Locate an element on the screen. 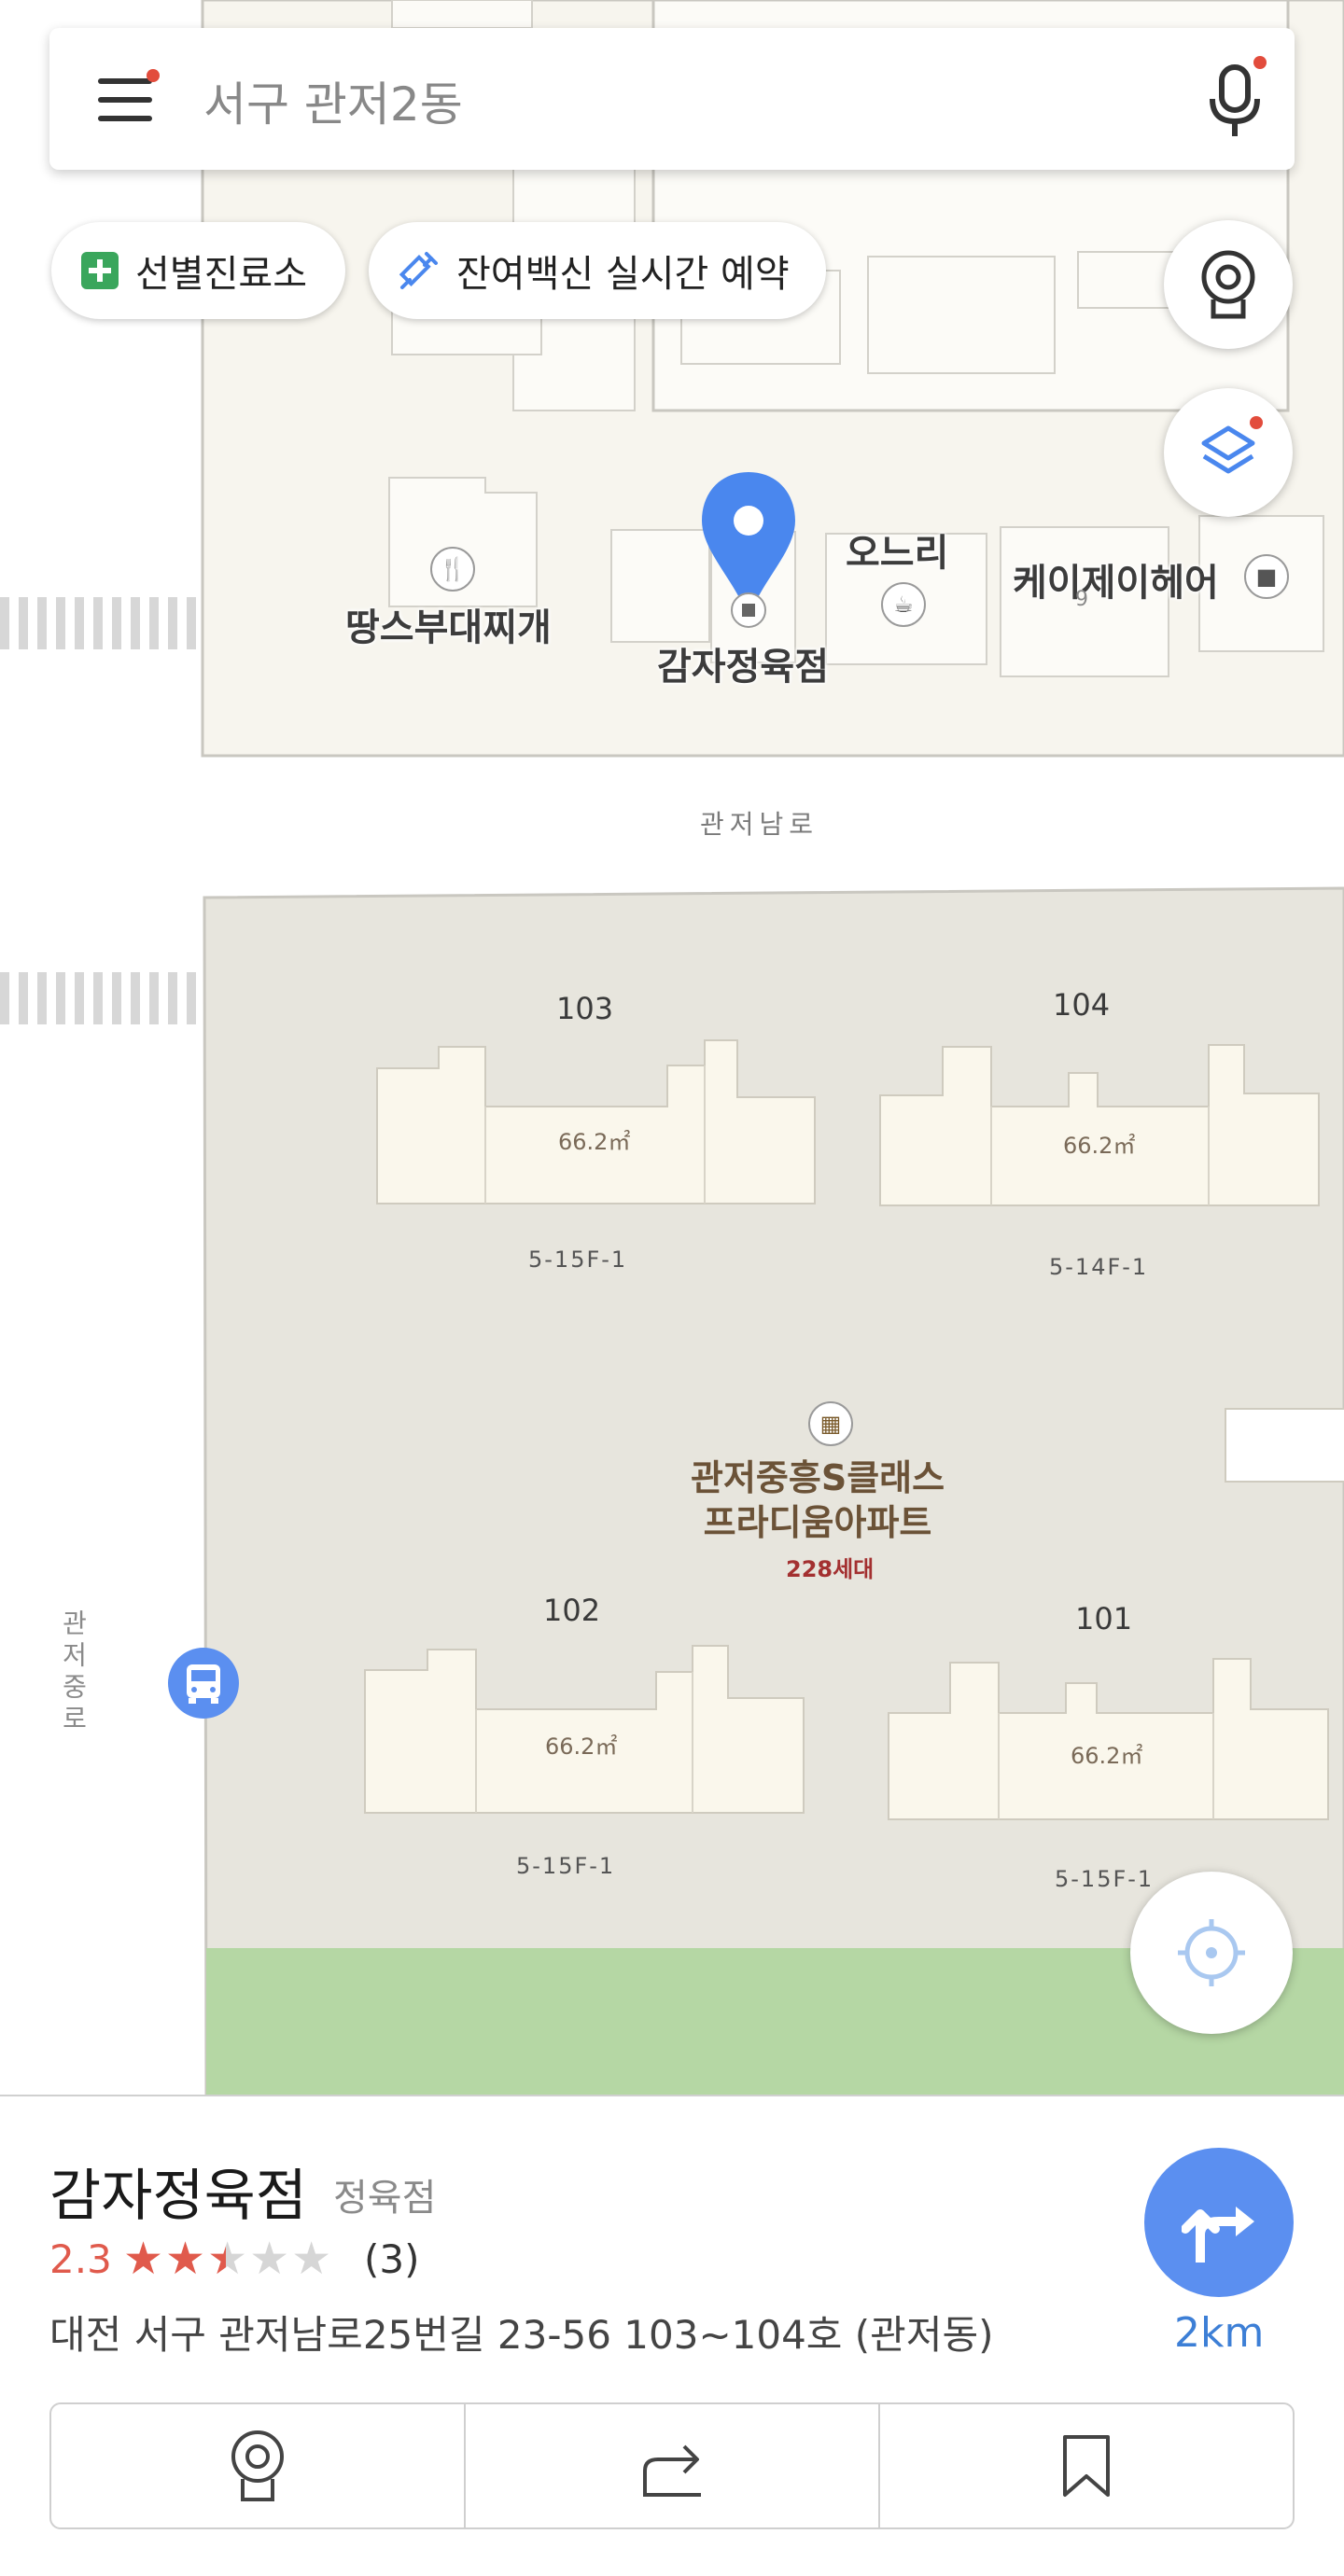 The image size is (1344, 2576). building-102-area: 66.2㎡ is located at coordinates (581, 1747).